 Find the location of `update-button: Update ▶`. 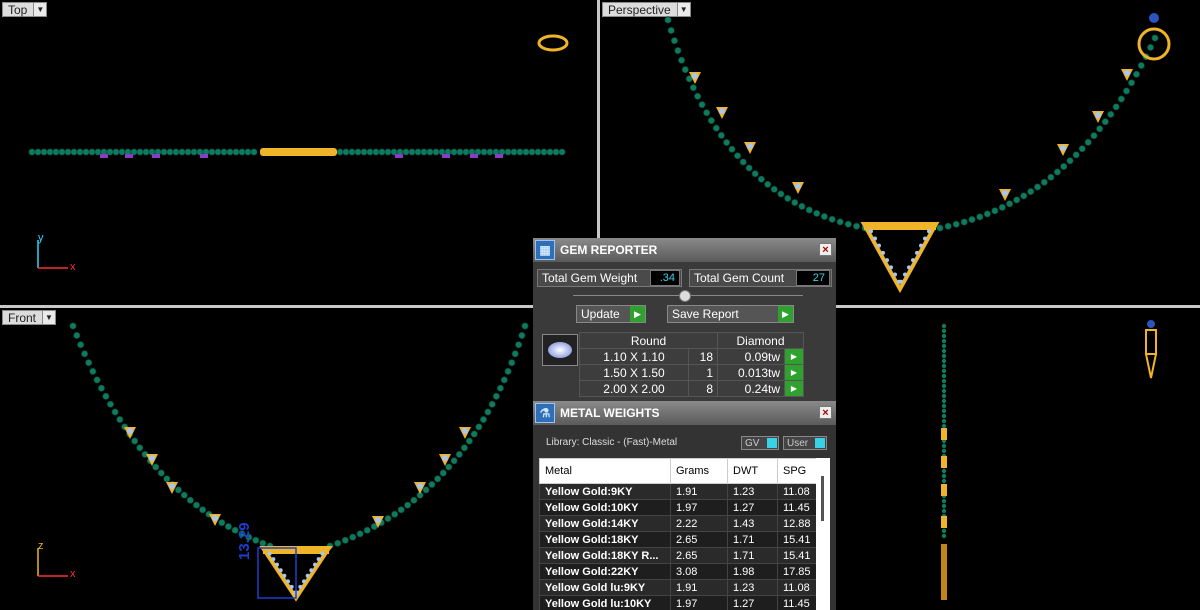

update-button: Update ▶ is located at coordinates (611, 314).